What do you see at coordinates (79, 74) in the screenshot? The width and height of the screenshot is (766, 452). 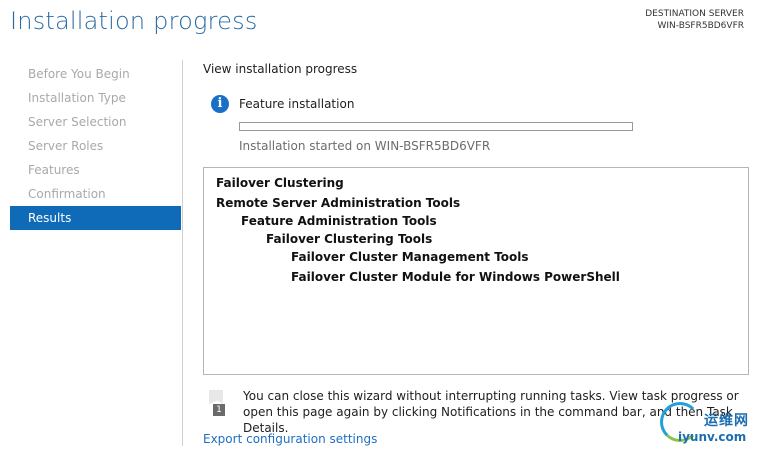 I see `nav-item-before-you-begin: Before You Begin` at bounding box center [79, 74].